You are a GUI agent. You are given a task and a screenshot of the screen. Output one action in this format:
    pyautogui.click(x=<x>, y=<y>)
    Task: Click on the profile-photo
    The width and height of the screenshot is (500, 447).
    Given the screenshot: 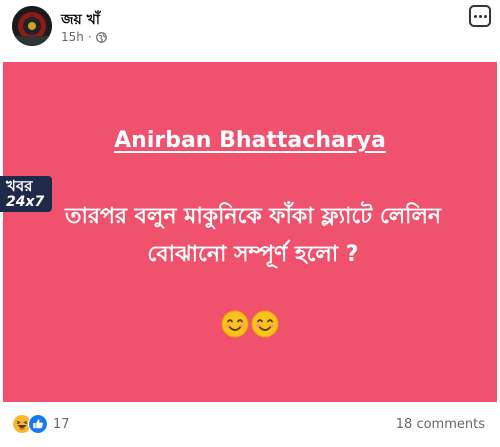 What is the action you would take?
    pyautogui.click(x=32, y=26)
    